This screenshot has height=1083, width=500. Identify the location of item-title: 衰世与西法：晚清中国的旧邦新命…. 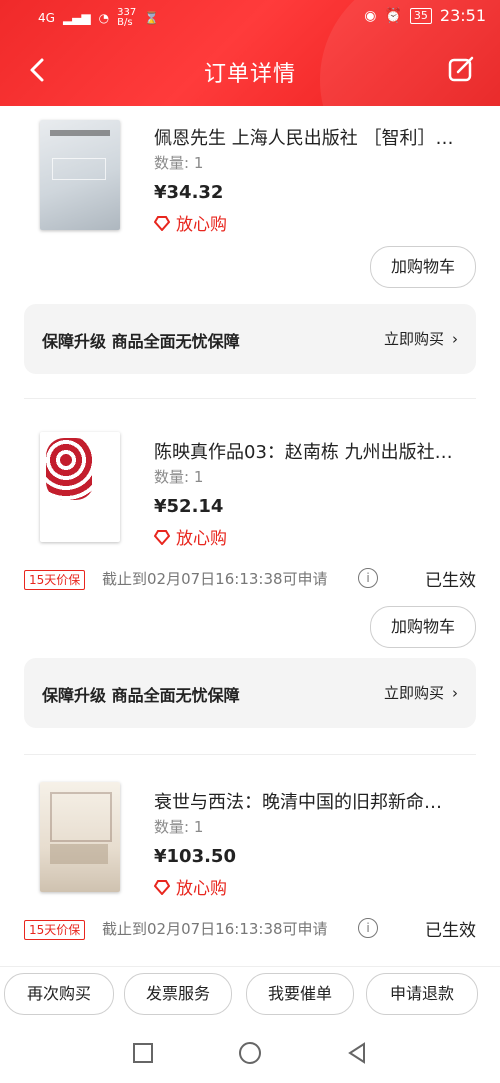
(309, 801).